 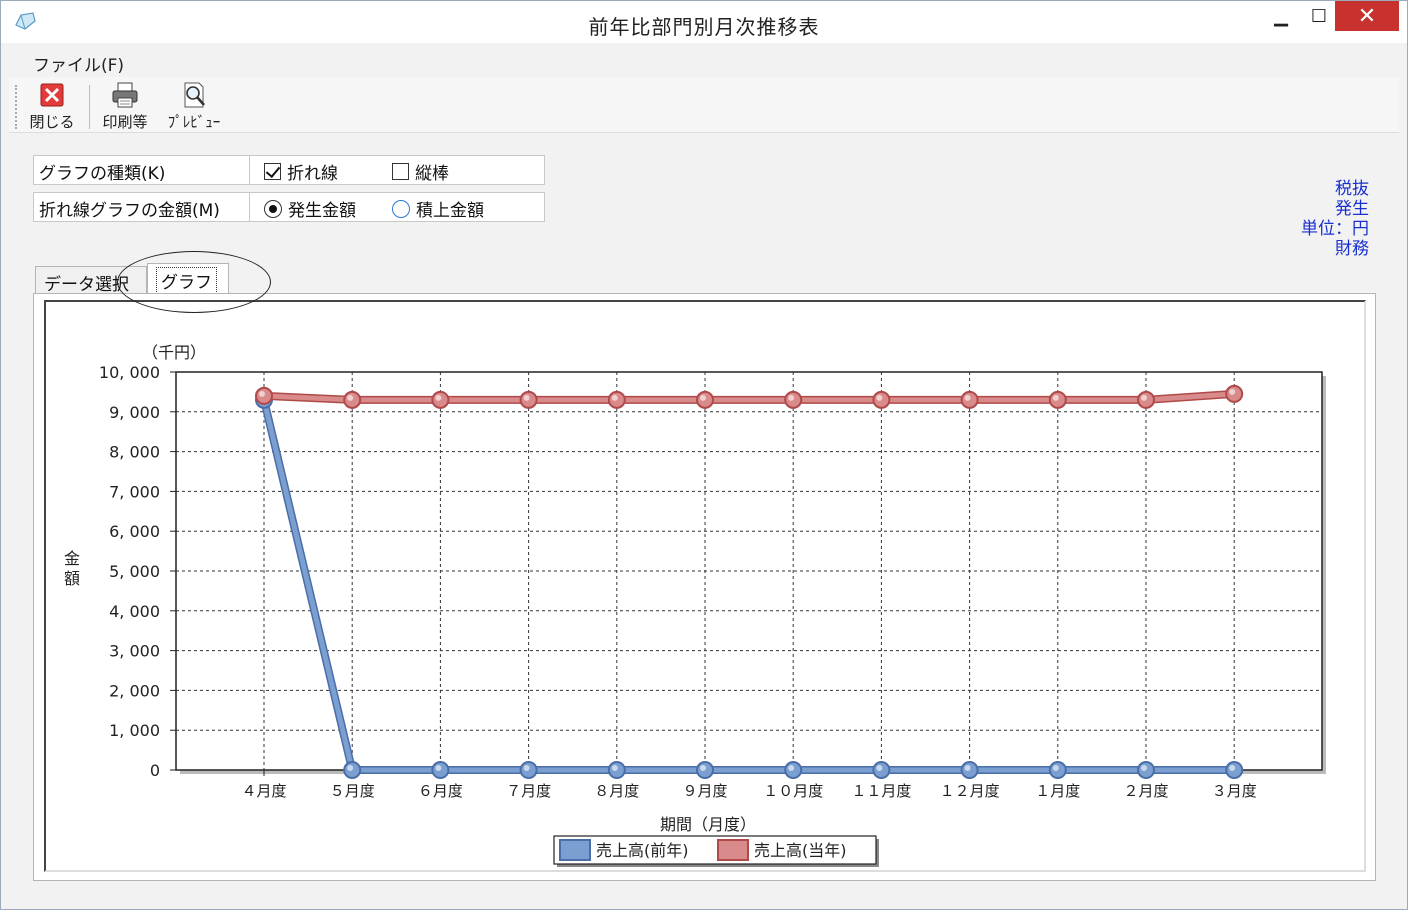 I want to click on bar-checkbox: 縦棒, so click(x=420, y=171).